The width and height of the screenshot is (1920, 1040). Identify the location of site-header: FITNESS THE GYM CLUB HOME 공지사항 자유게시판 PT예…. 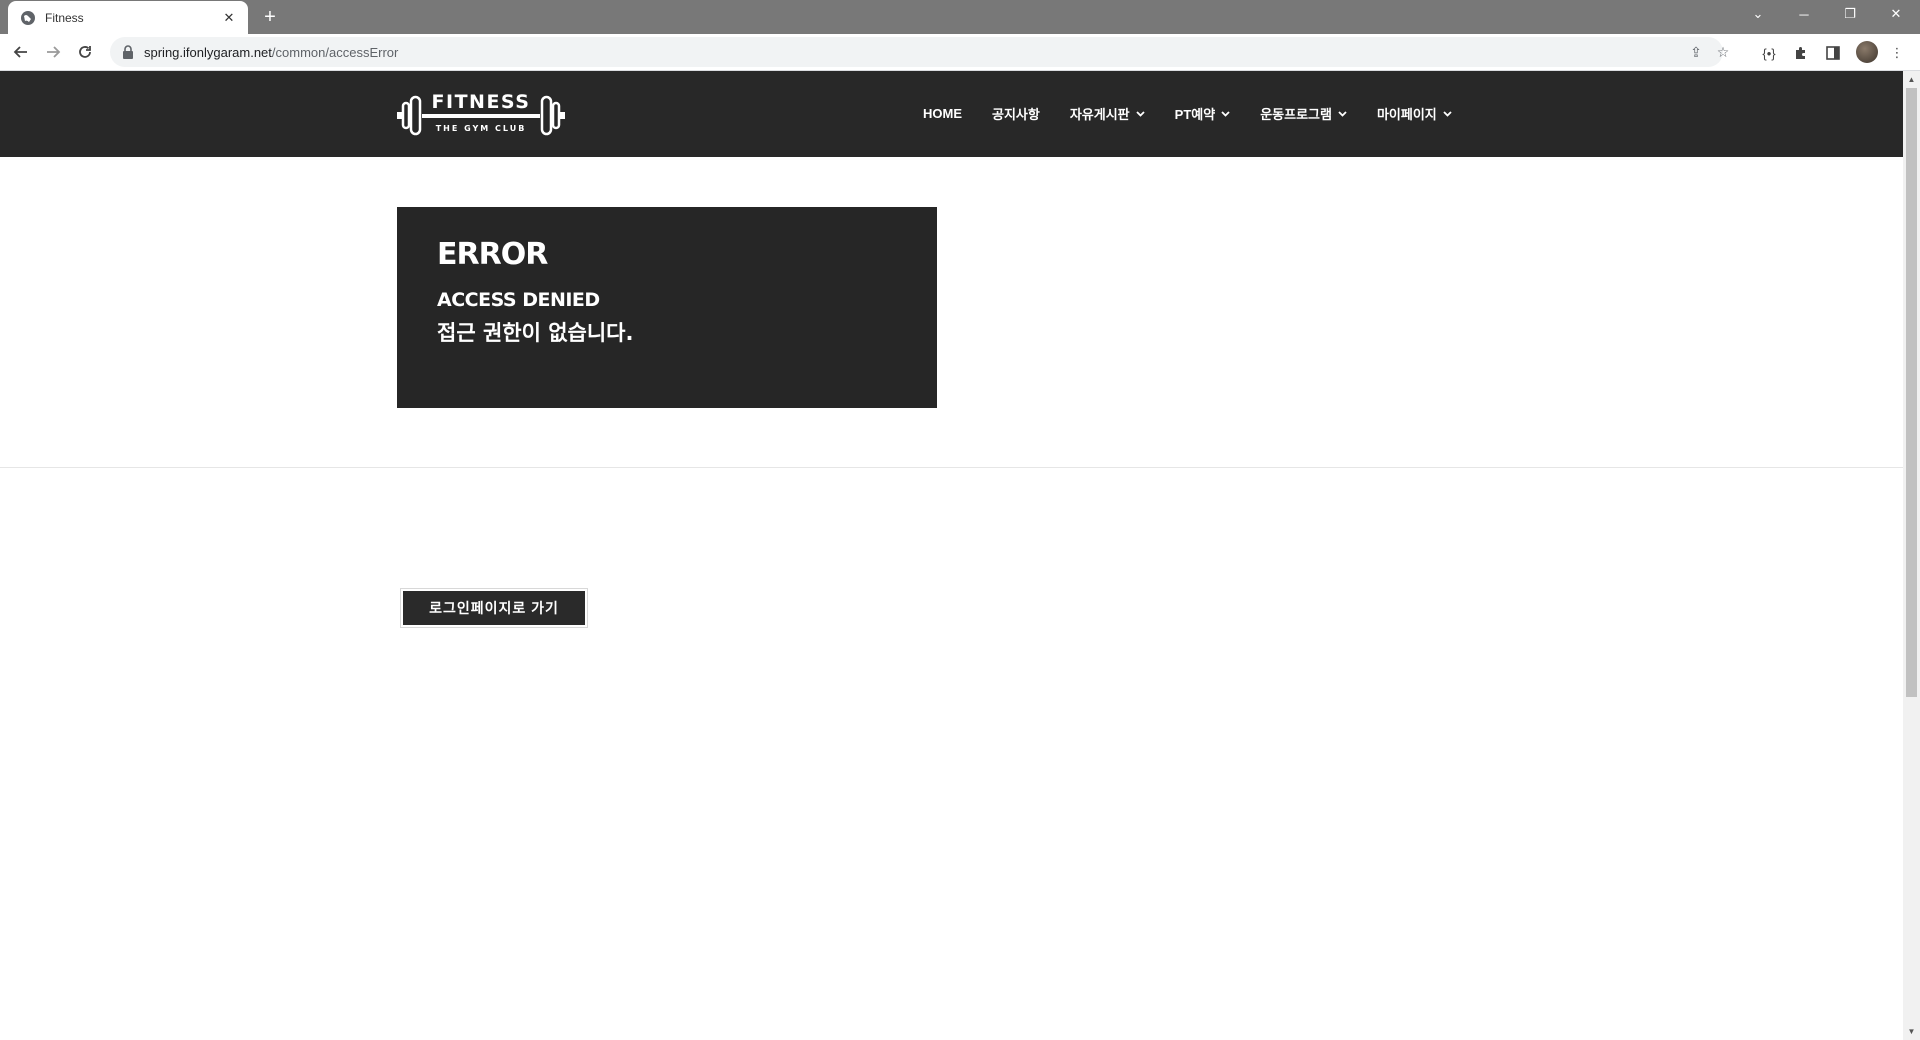
(951, 114).